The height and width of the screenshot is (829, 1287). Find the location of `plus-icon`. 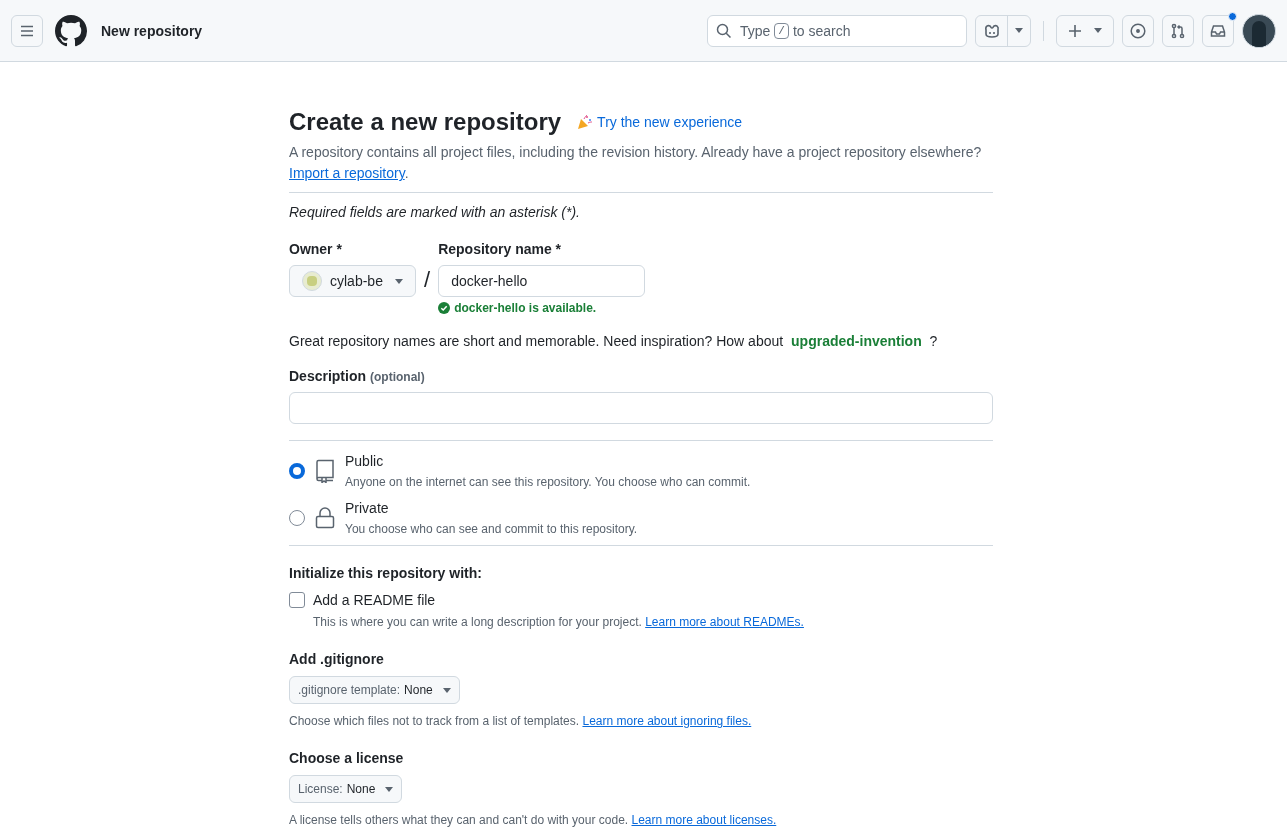

plus-icon is located at coordinates (1075, 30).